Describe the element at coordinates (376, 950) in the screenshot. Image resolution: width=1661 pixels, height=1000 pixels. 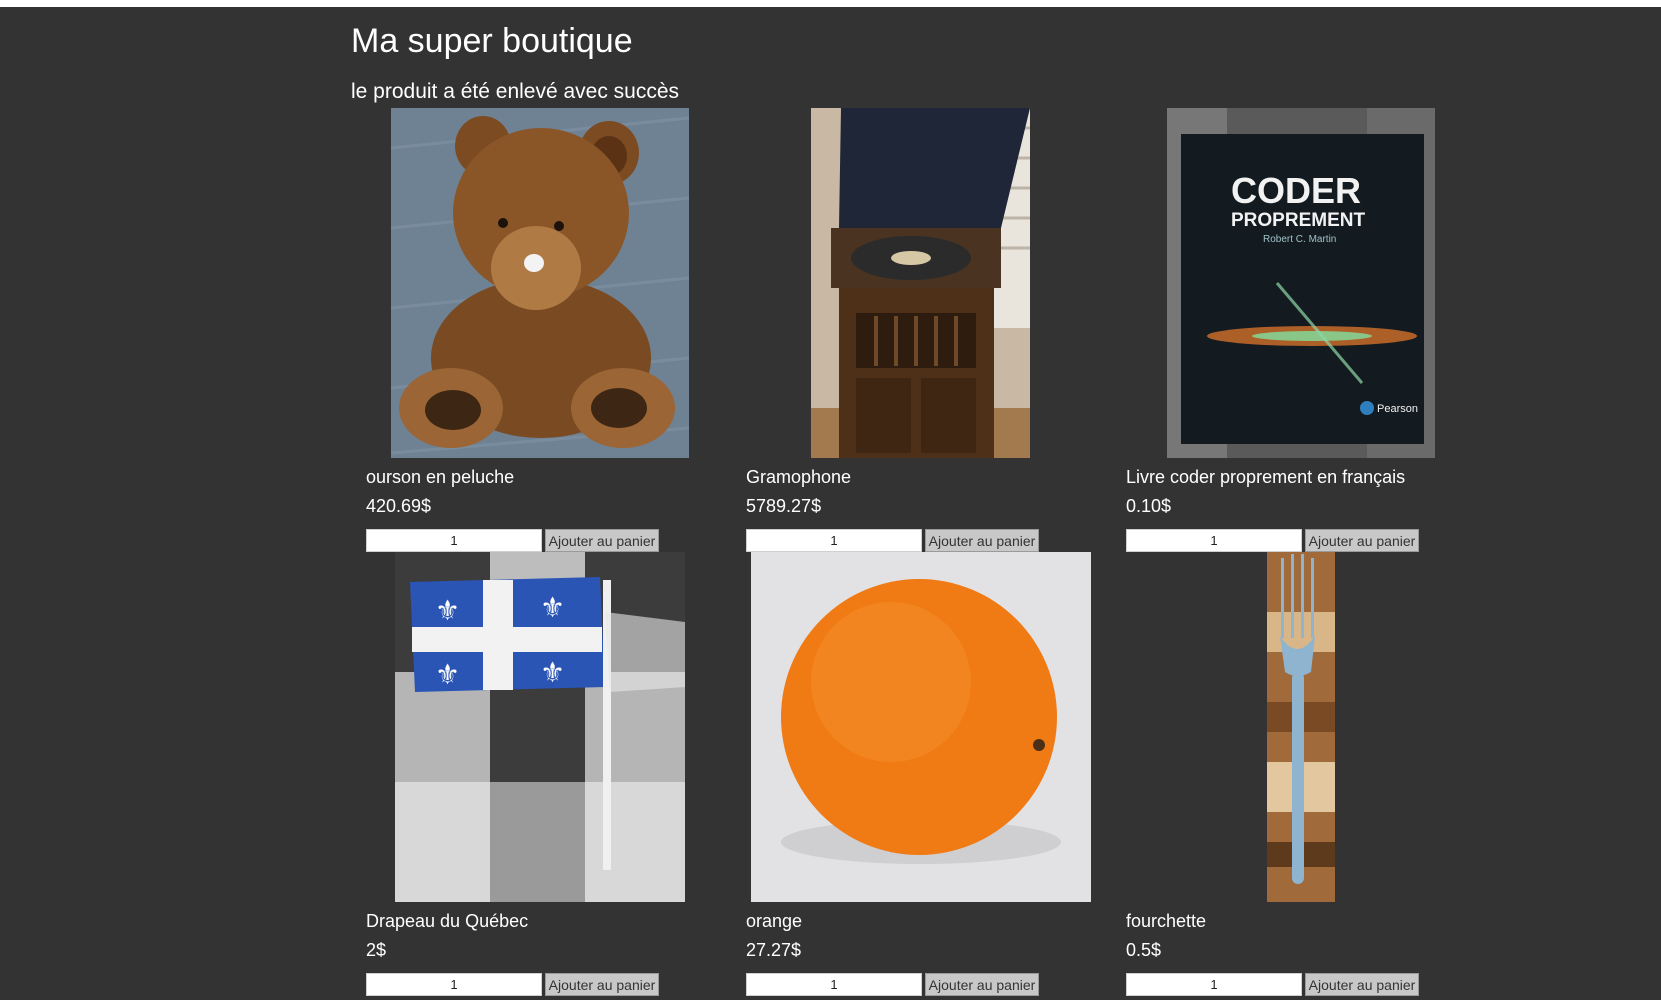
I see `product-price: 2$` at that location.